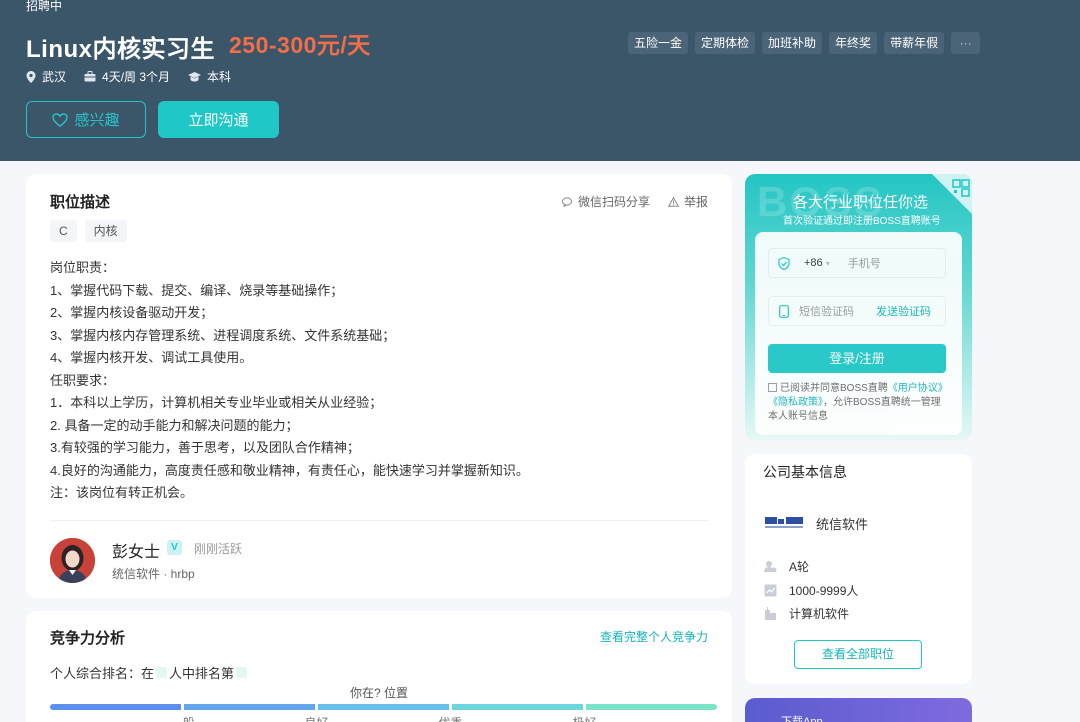  Describe the element at coordinates (827, 263) in the screenshot. I see `chevron-down-icon: ▾` at that location.